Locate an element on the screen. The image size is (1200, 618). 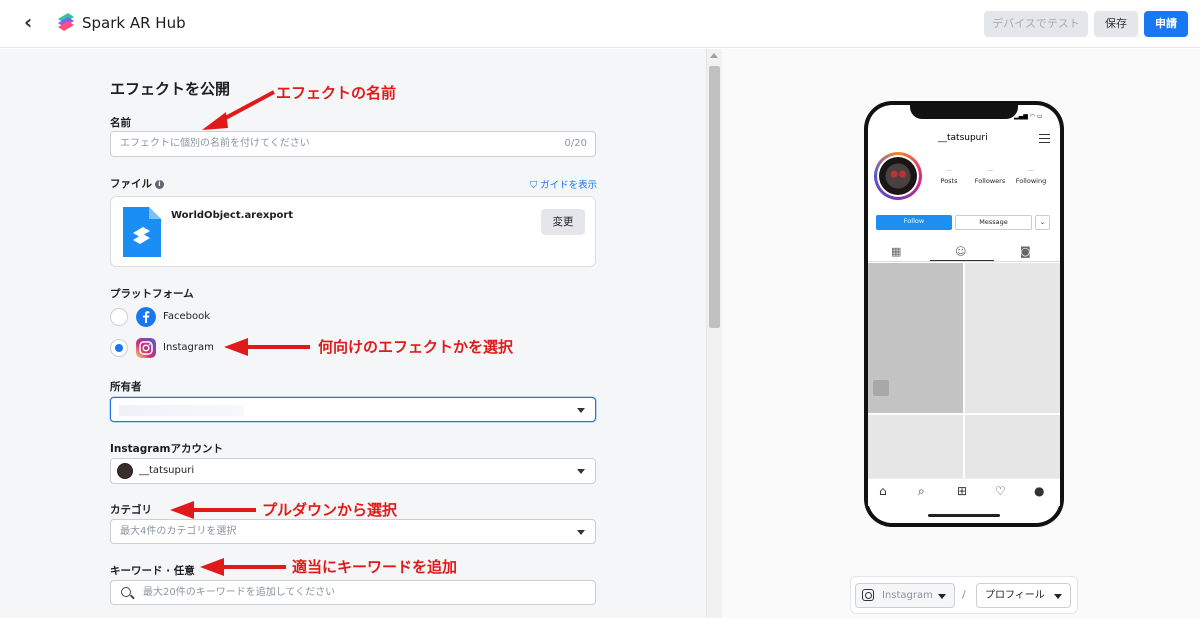
submit-button: 申請 is located at coordinates (1166, 24).